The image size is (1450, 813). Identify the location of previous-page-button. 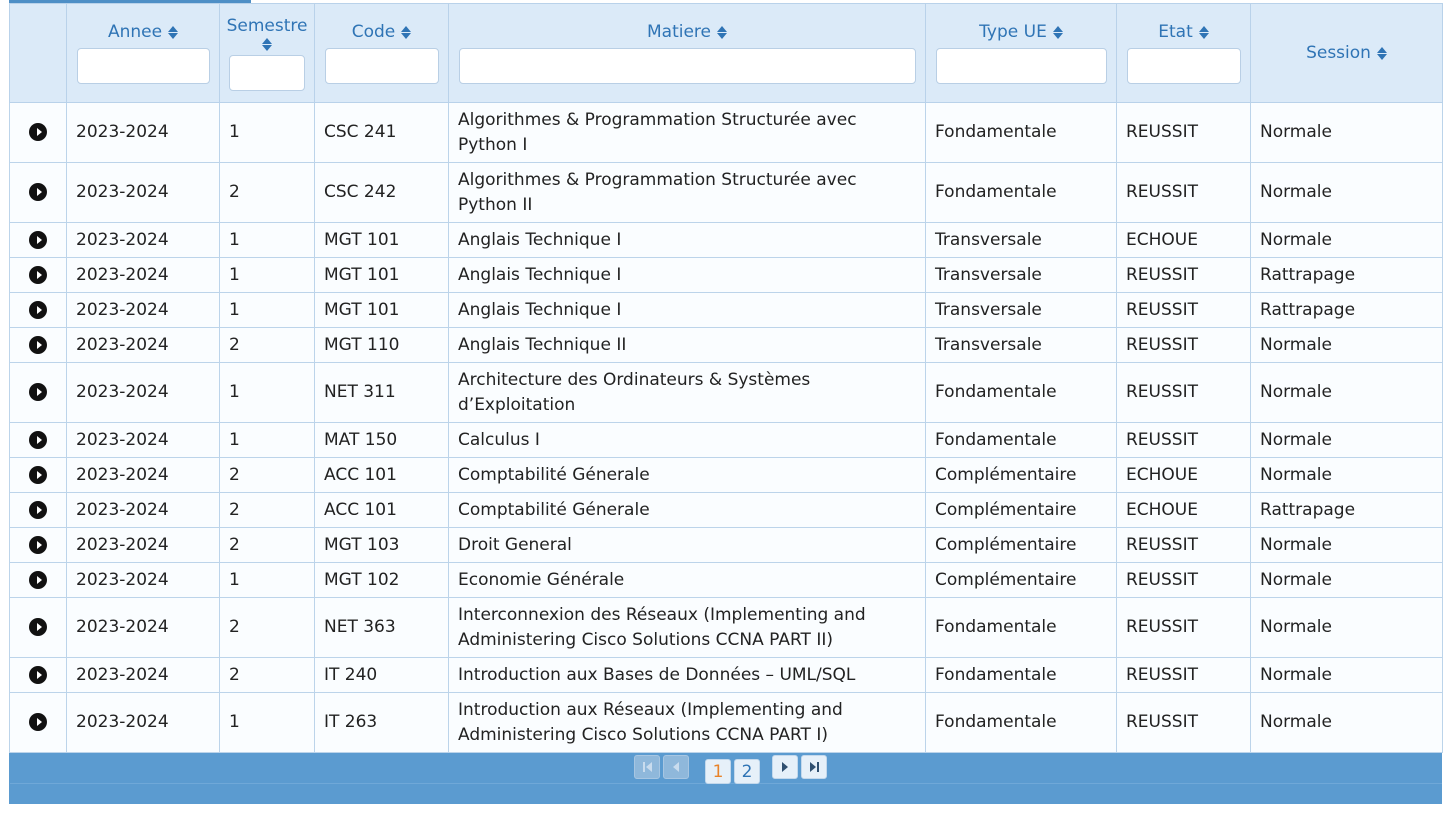
(676, 767).